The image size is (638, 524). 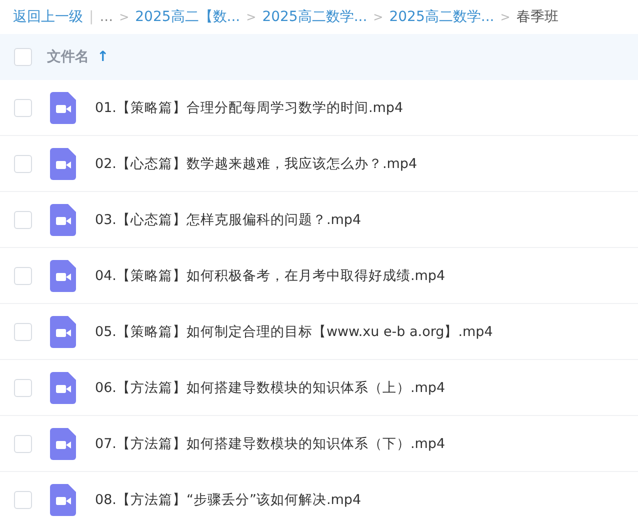 What do you see at coordinates (537, 17) in the screenshot?
I see `breadcrumb-current: 春季班` at bounding box center [537, 17].